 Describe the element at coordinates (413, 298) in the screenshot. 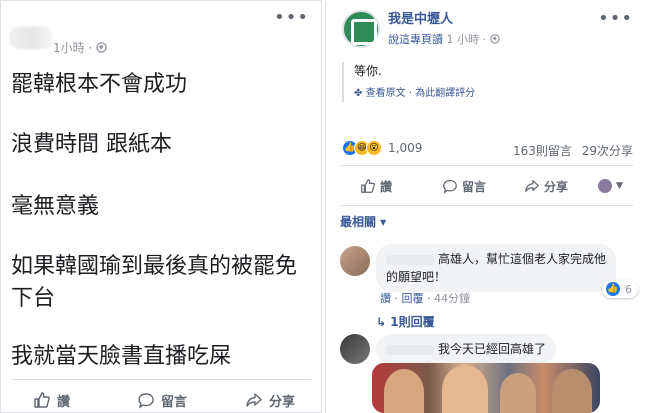

I see `comment-reply-link: 回覆` at that location.